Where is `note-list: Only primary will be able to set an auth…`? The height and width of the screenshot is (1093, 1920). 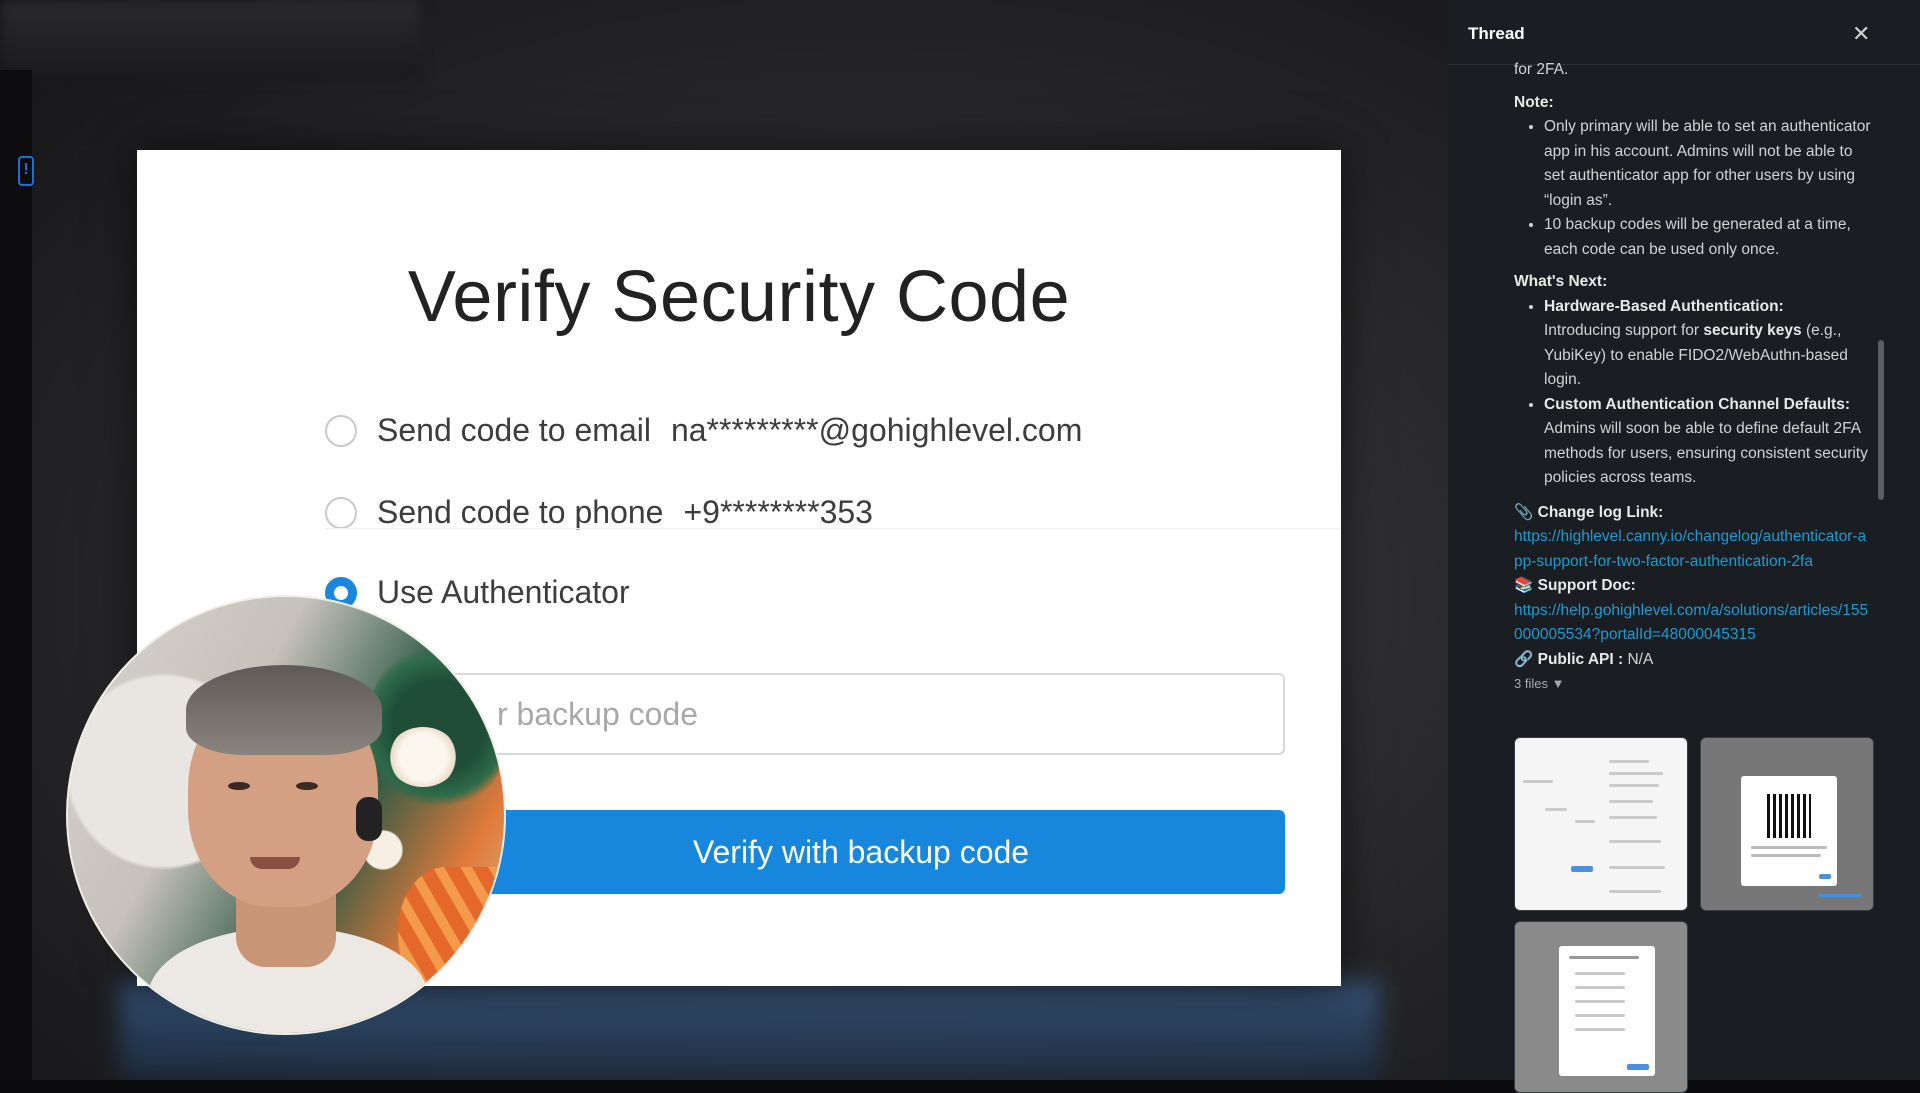
note-list: Only primary will be able to set an auth… is located at coordinates (1694, 188).